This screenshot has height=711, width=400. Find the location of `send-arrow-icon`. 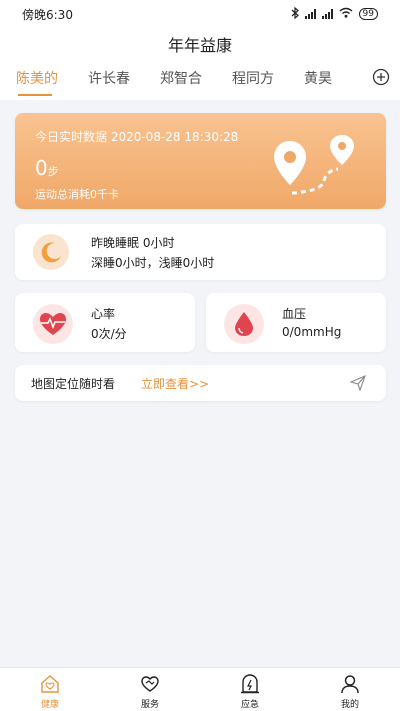

send-arrow-icon is located at coordinates (357, 383).